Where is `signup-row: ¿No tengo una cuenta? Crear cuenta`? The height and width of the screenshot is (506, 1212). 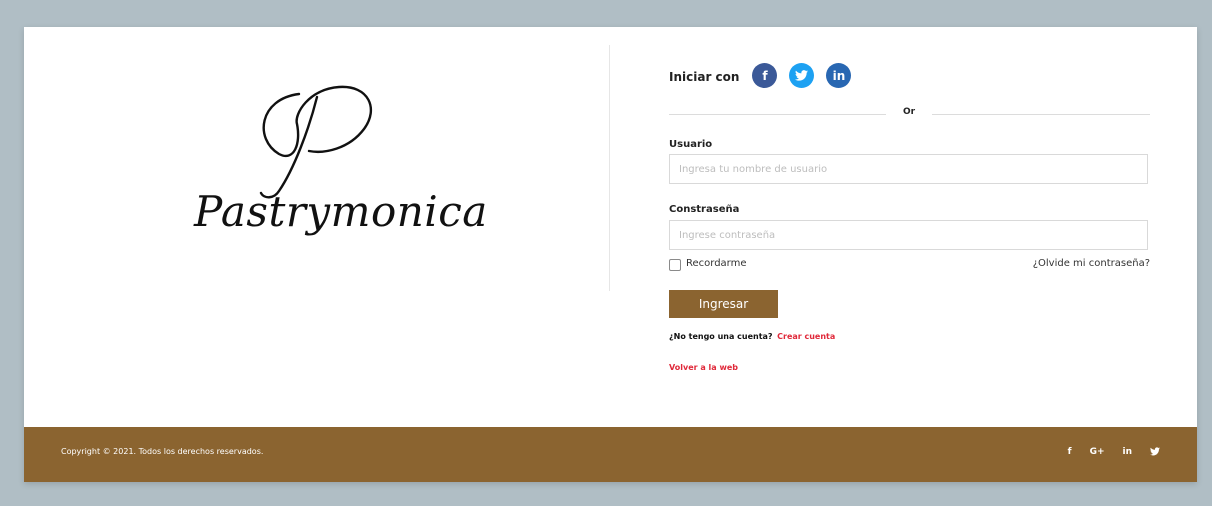
signup-row: ¿No tengo una cuenta? Crear cuenta is located at coordinates (752, 336).